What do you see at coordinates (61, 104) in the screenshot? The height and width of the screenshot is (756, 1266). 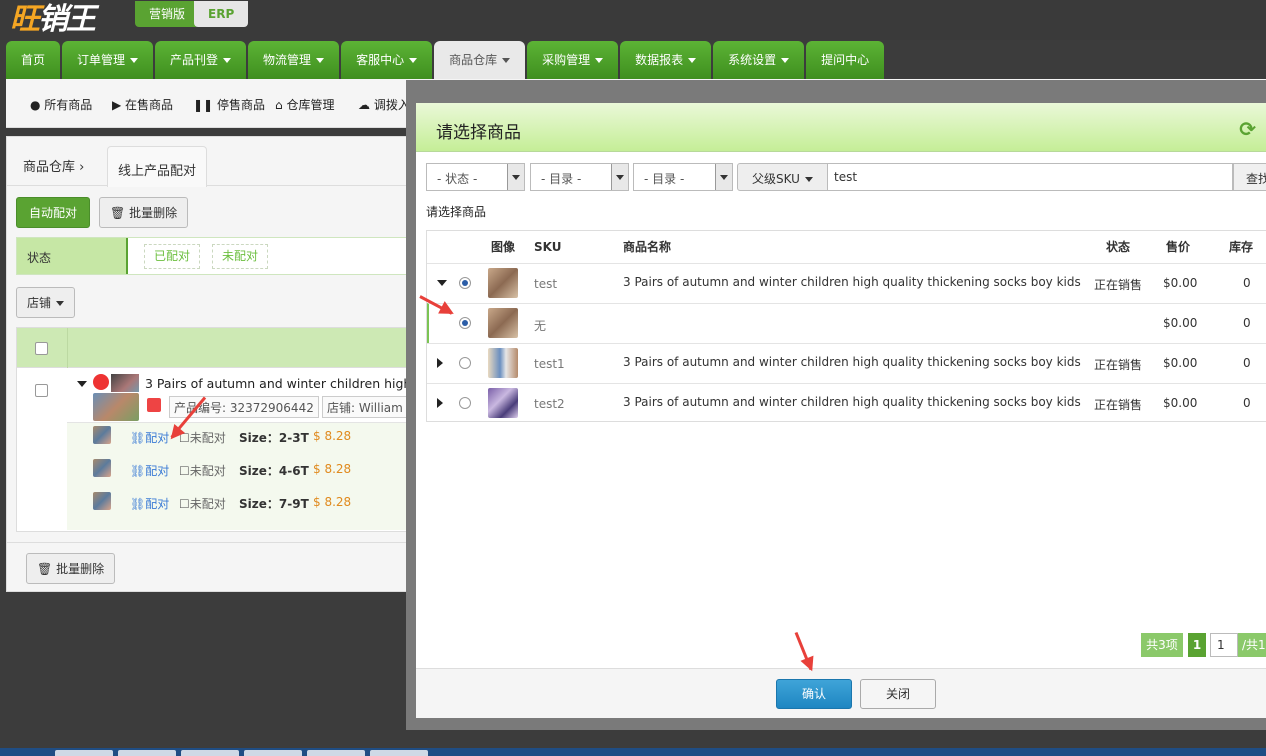 I see `subnav-all-products: ● 所有商品` at bounding box center [61, 104].